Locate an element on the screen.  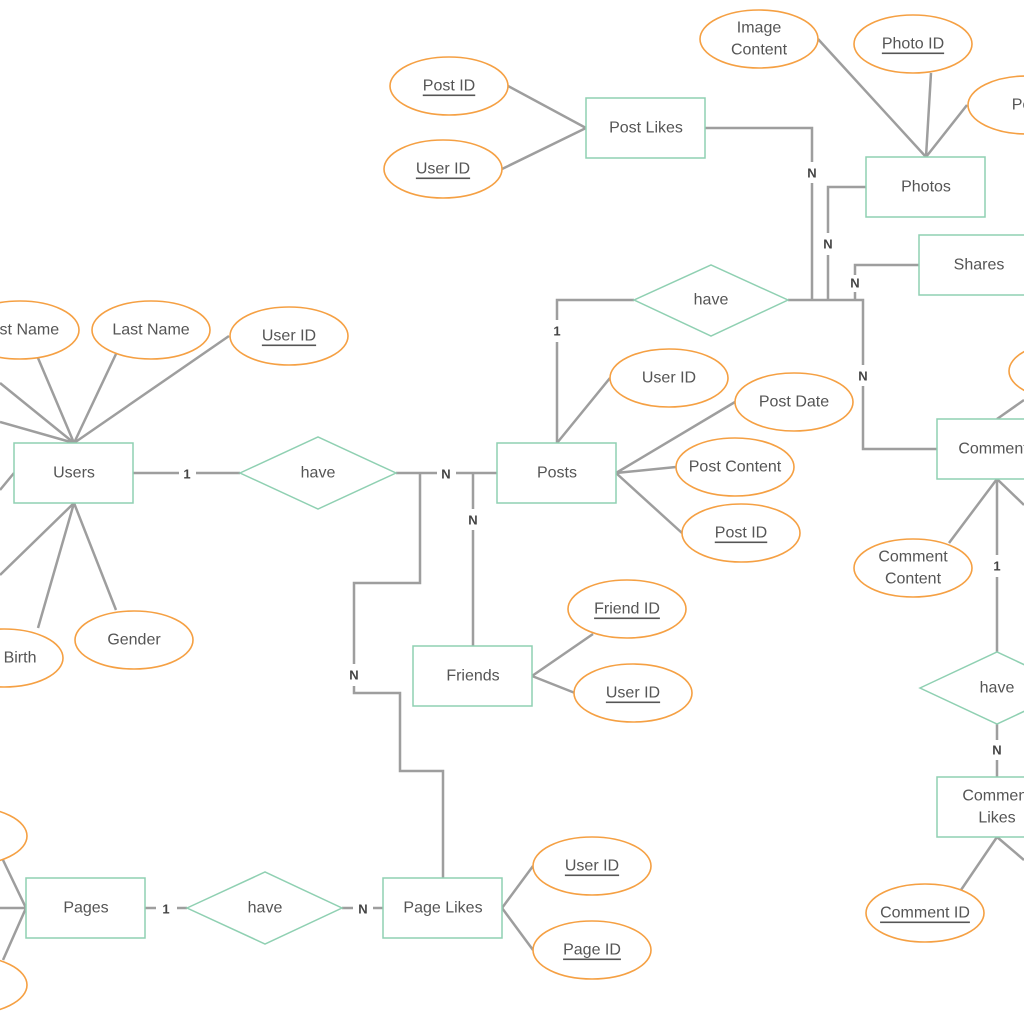
entity-label: Shares is located at coordinates (979, 265).